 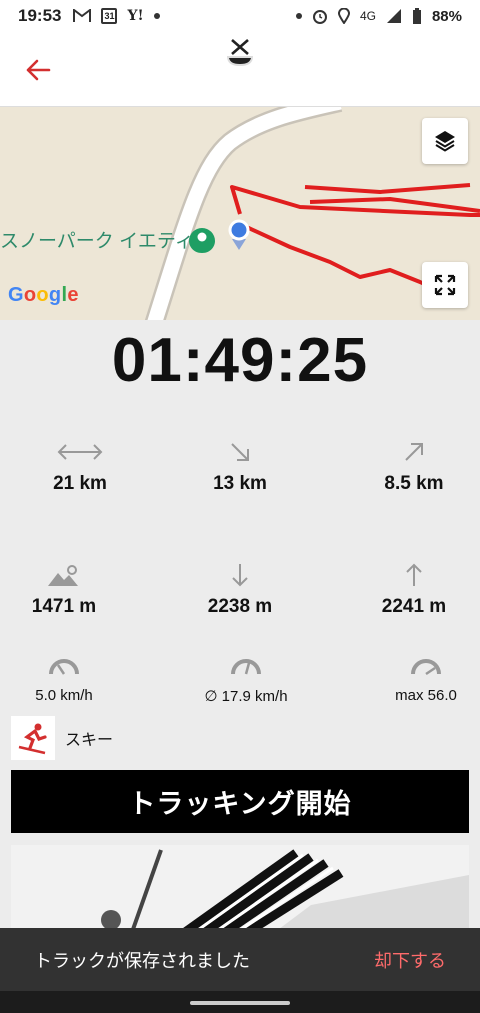 What do you see at coordinates (240, 452) in the screenshot?
I see `arrow-down-right-icon` at bounding box center [240, 452].